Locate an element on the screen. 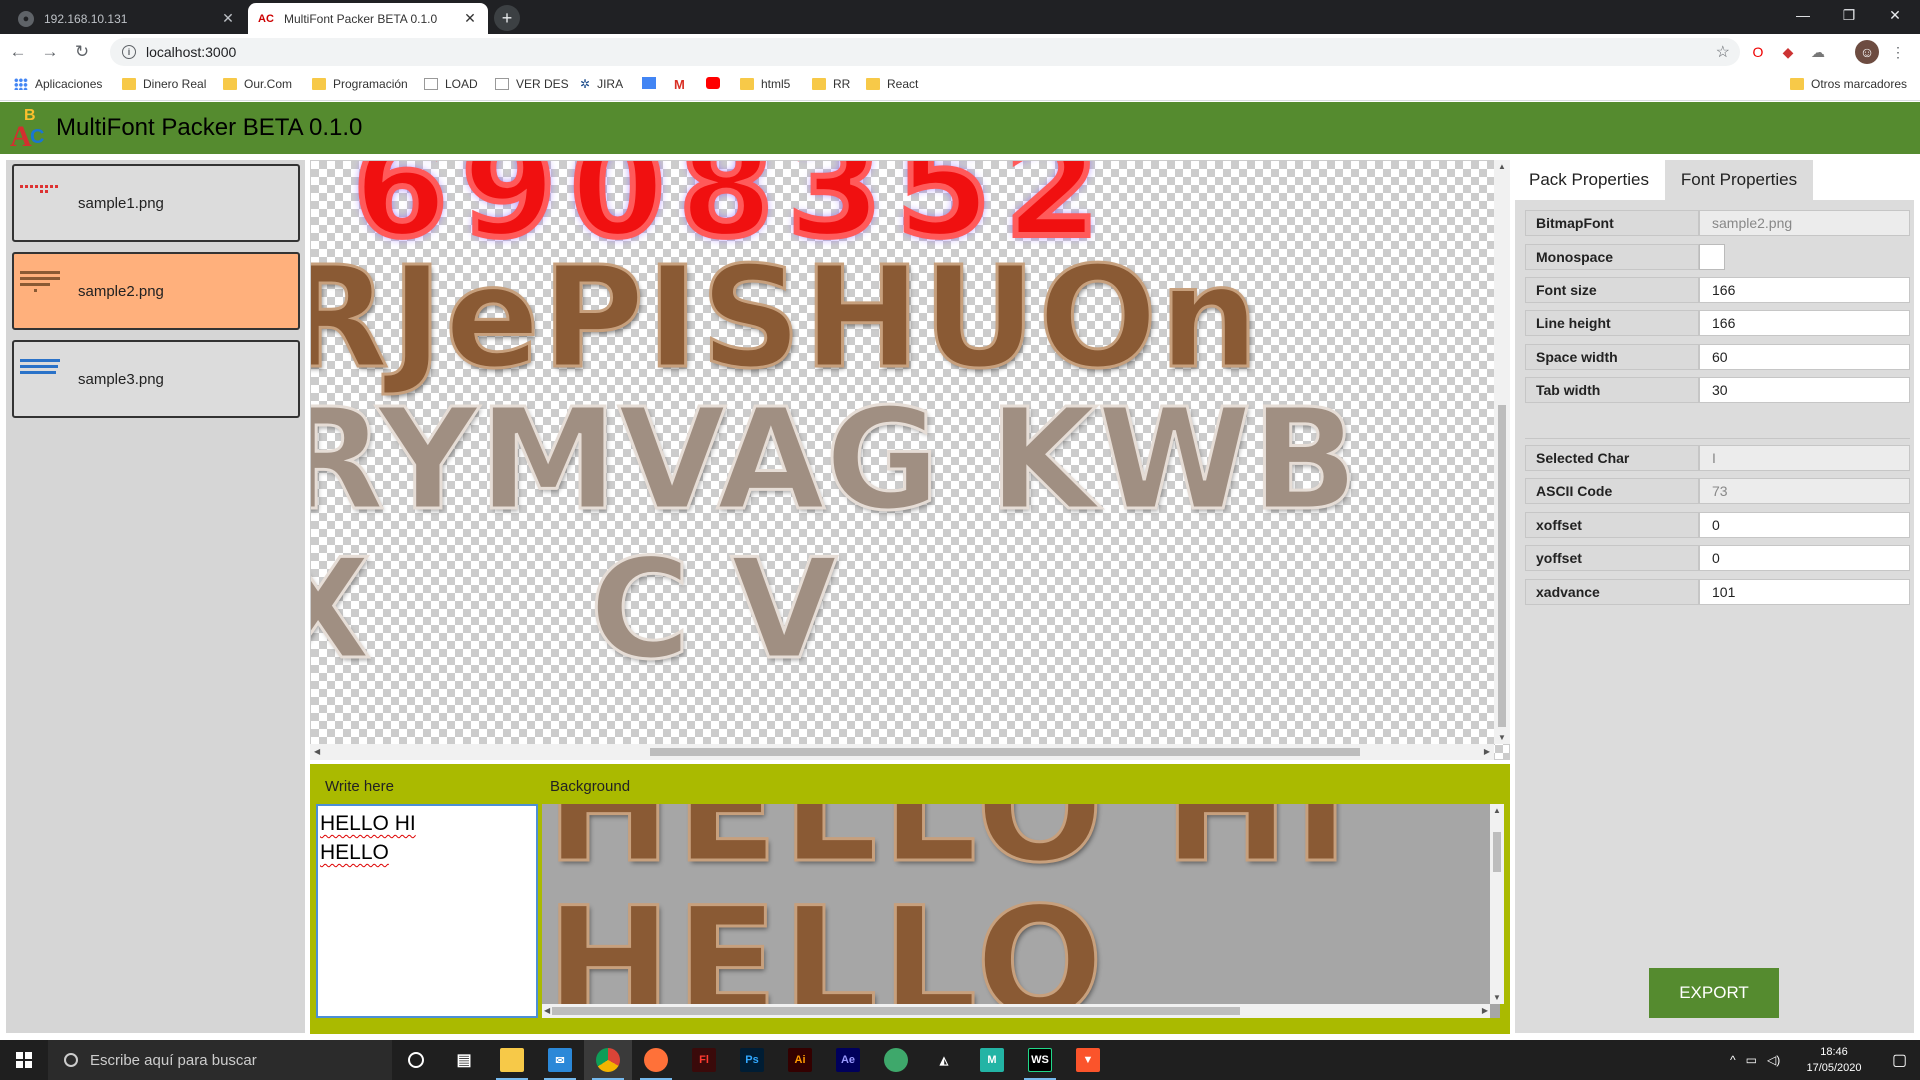 The height and width of the screenshot is (1080, 1920). prop-key: BitmapFont is located at coordinates (1612, 223).